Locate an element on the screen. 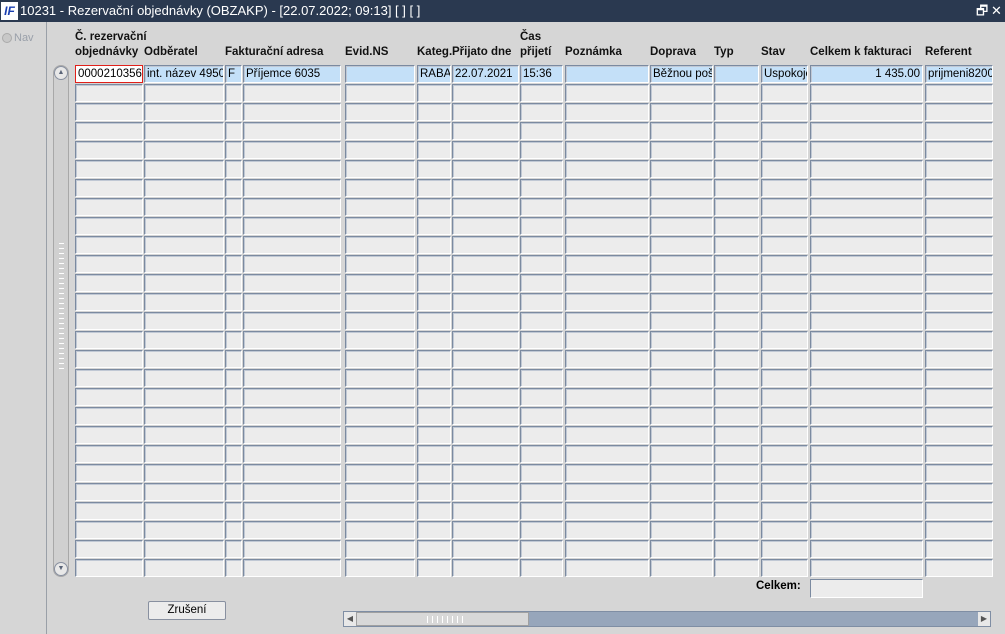 The width and height of the screenshot is (1005, 634). table-cell: prijmeni8200 j is located at coordinates (959, 74).